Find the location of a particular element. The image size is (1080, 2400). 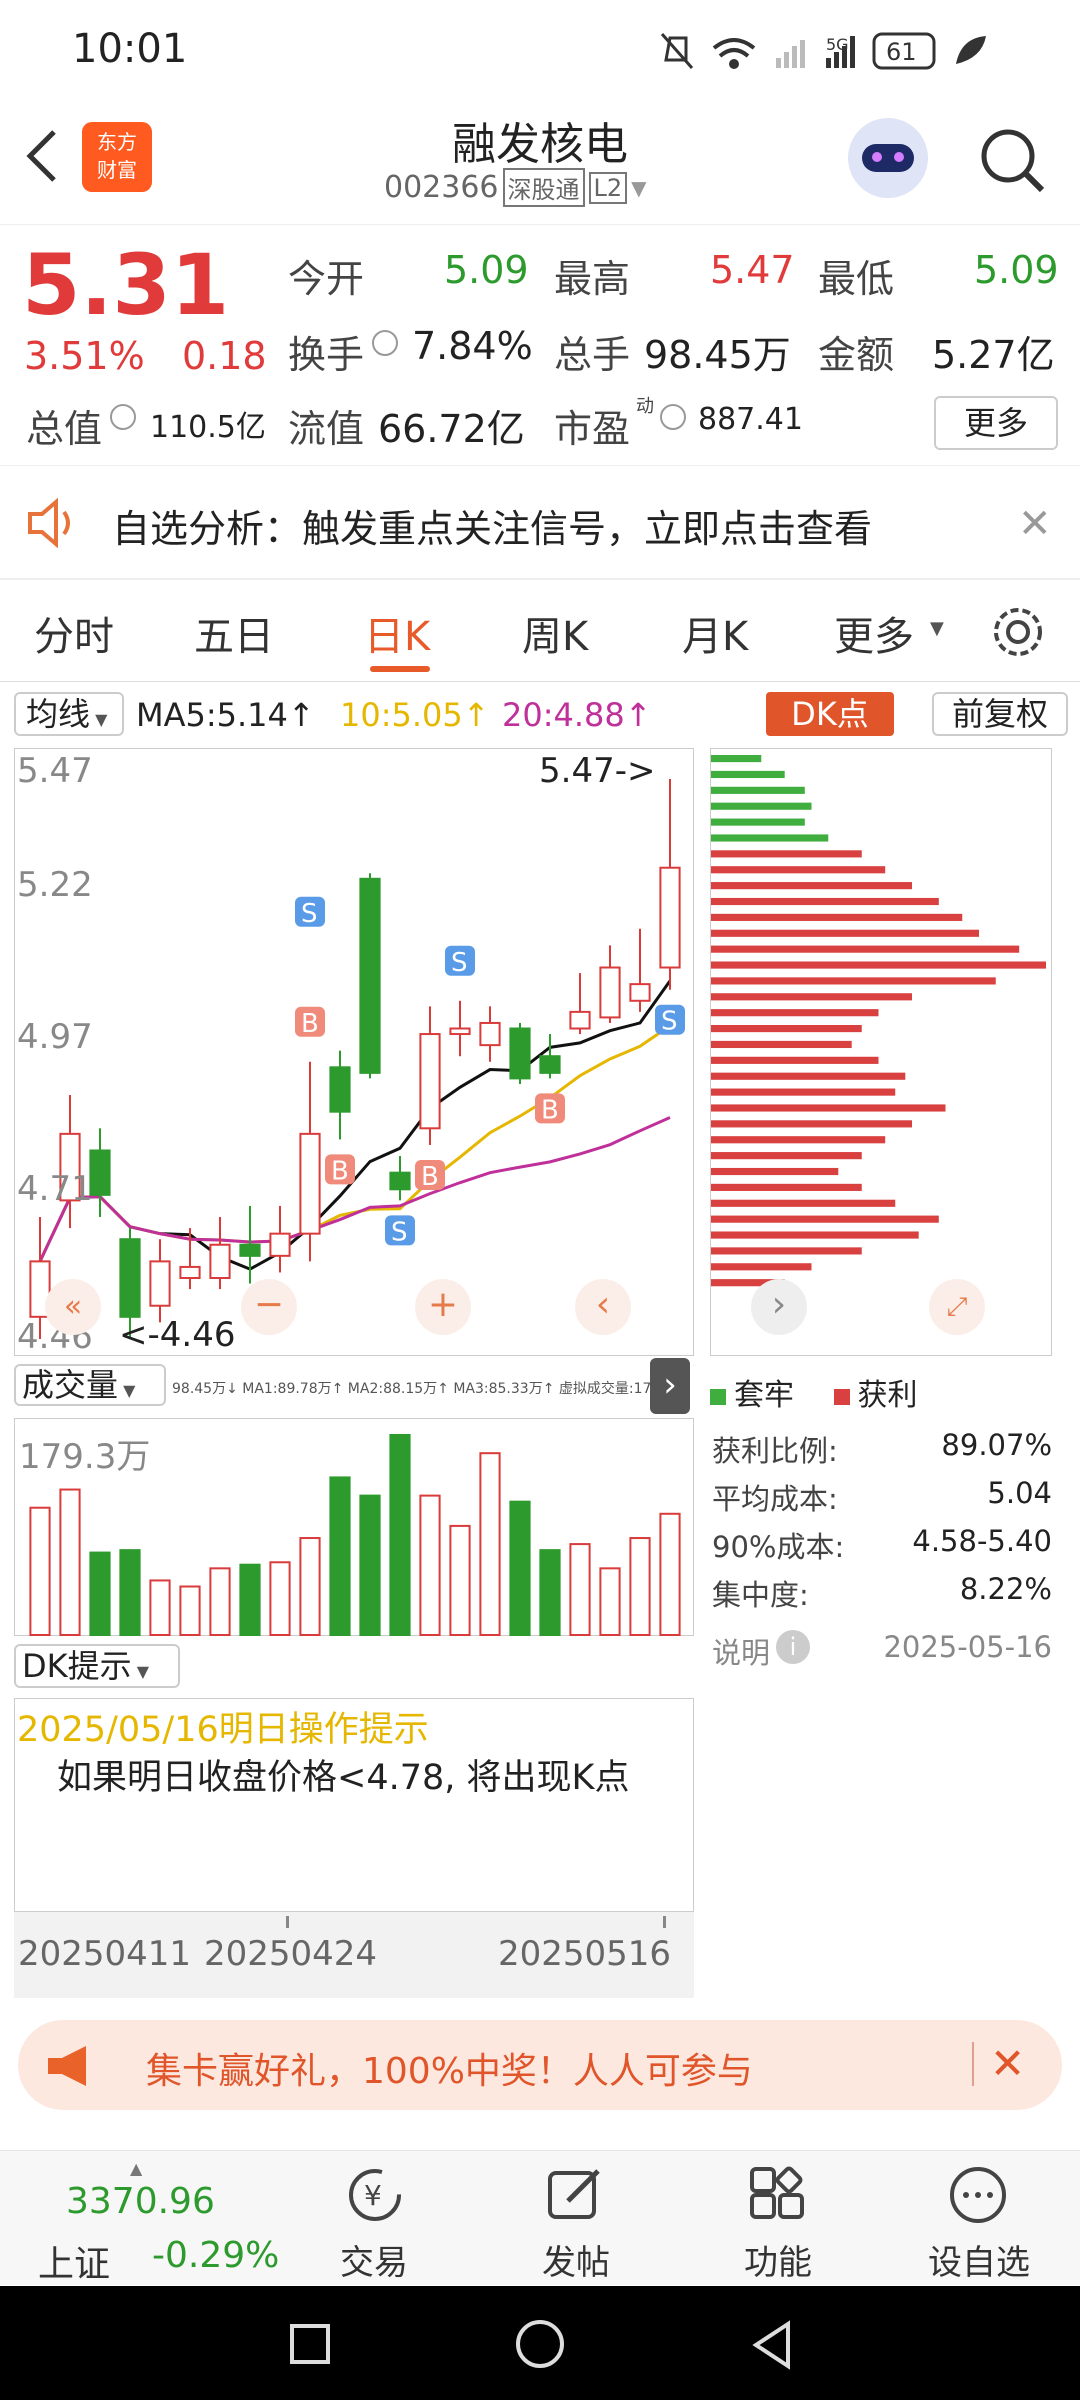

adjust-button: 前复权 is located at coordinates (1000, 714).